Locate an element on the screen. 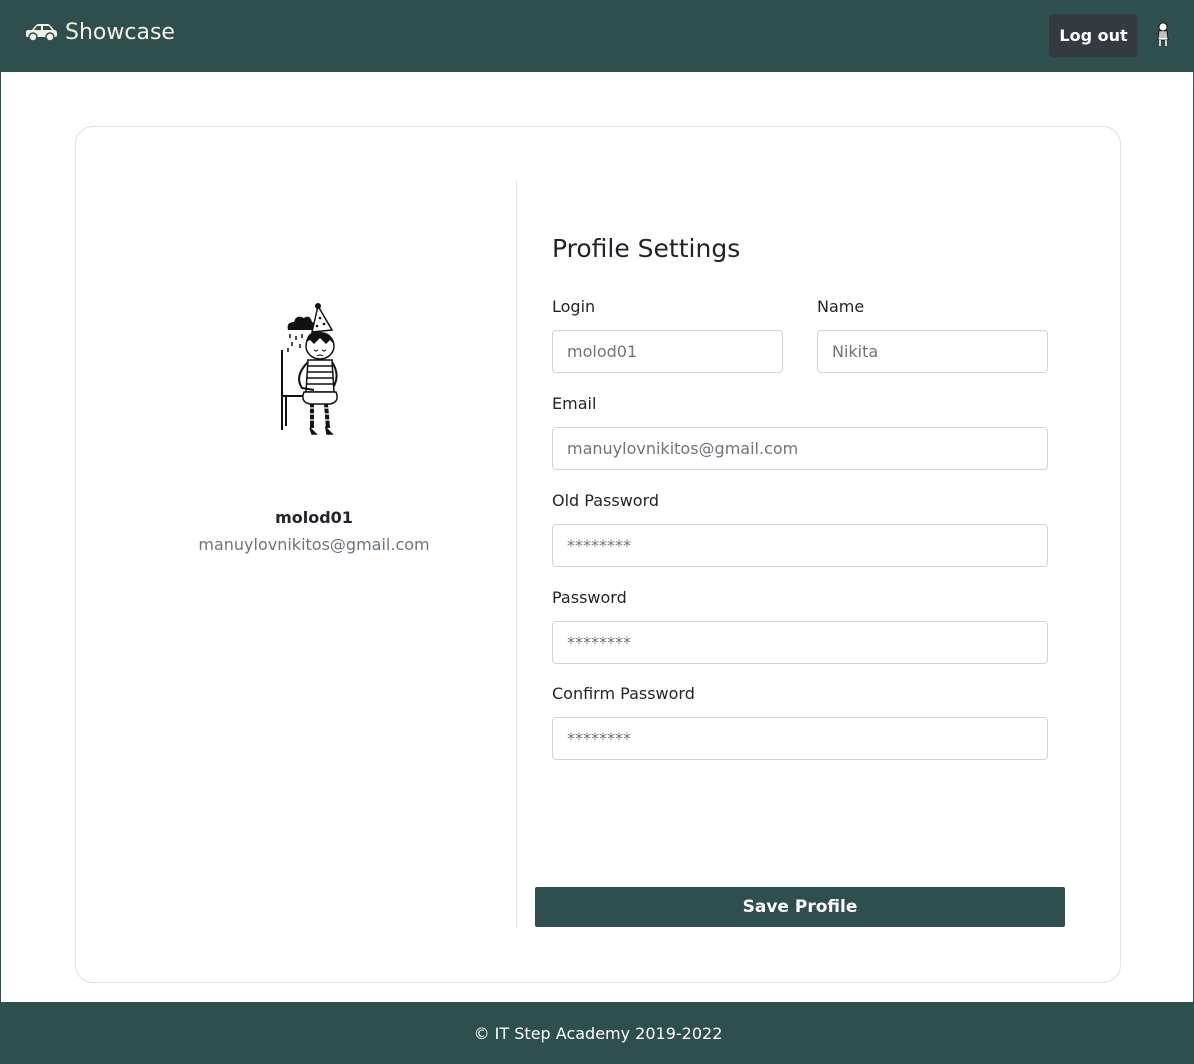  name-label: Name is located at coordinates (841, 306).